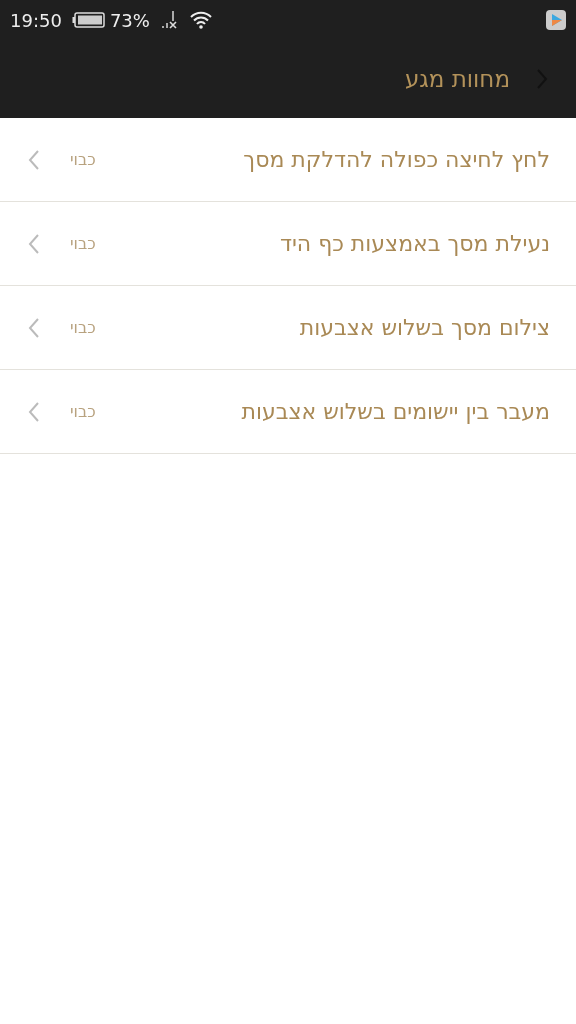  Describe the element at coordinates (129, 20) in the screenshot. I see `battery-percentage: 73%` at that location.